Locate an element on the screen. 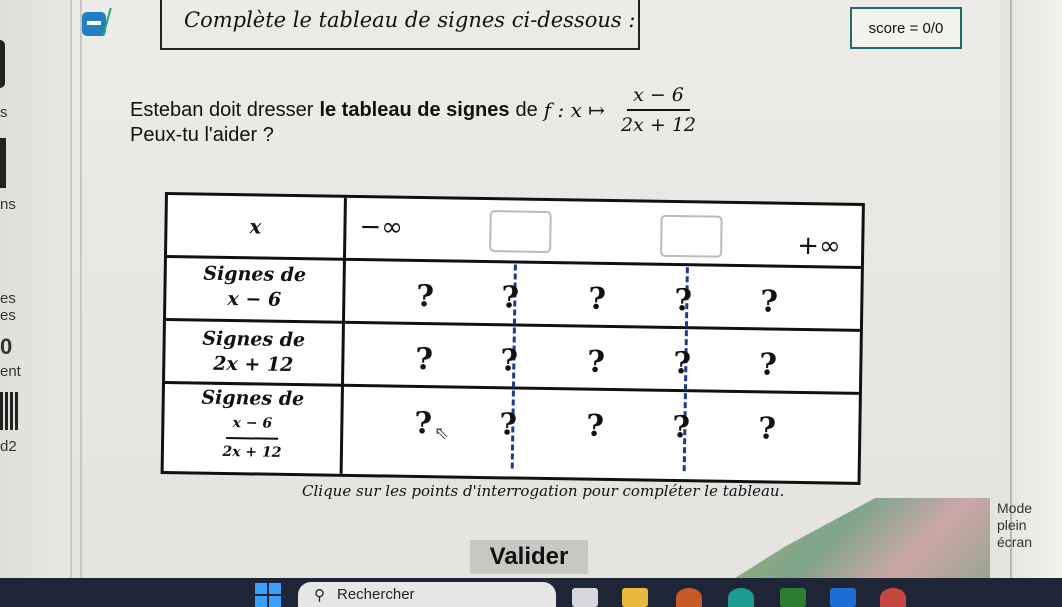 Image resolution: width=1062 pixels, height=607 pixels. fraction-numerator: x − 6 is located at coordinates (658, 97).